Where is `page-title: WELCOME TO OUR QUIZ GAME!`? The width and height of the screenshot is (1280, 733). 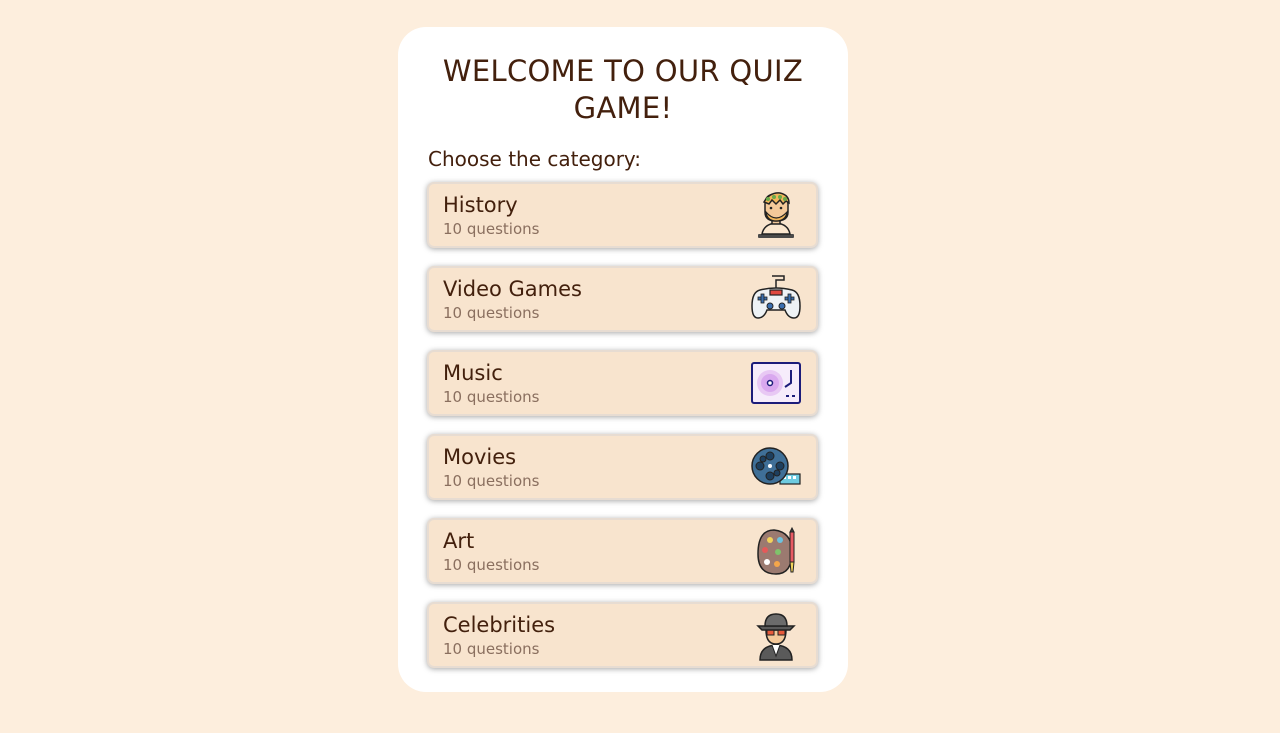 page-title: WELCOME TO OUR QUIZ GAME! is located at coordinates (623, 89).